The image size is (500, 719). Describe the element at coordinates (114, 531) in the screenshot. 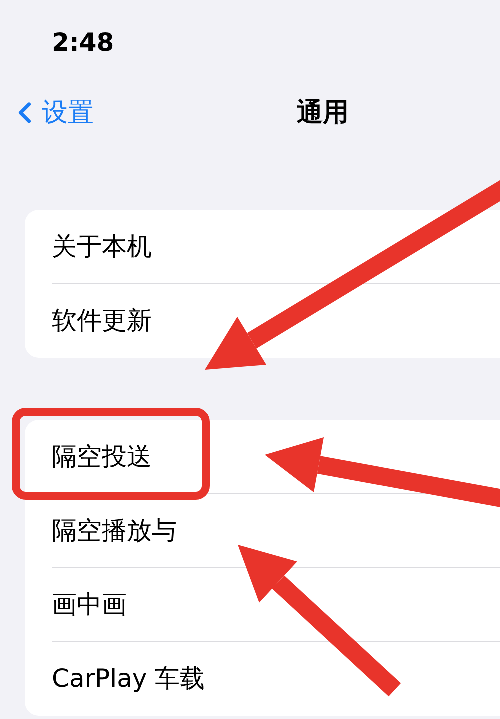

I see `settings-item: 隔空播放与` at that location.